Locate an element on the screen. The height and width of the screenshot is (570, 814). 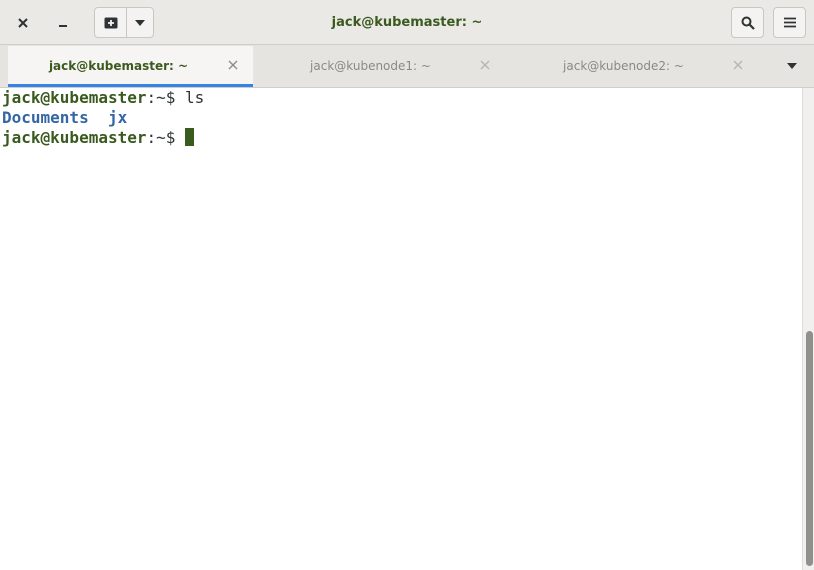
minimize-icon is located at coordinates (63, 25).